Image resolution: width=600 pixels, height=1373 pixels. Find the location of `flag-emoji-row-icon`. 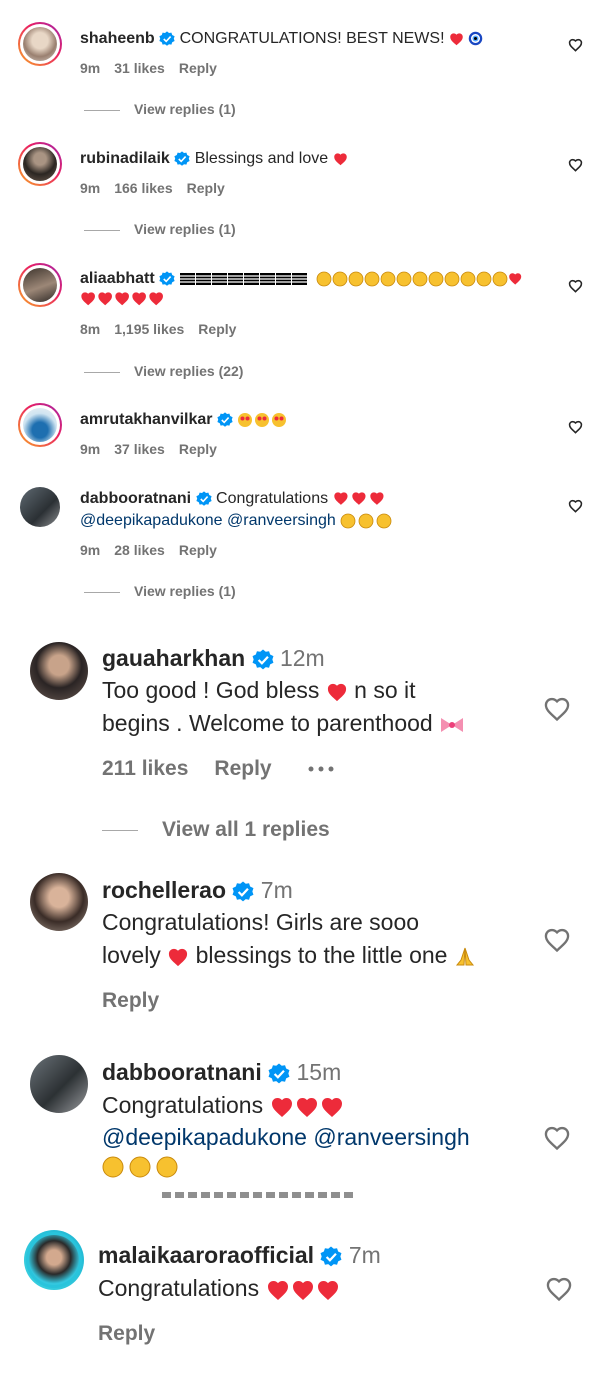

flag-emoji-row-icon is located at coordinates (243, 278).